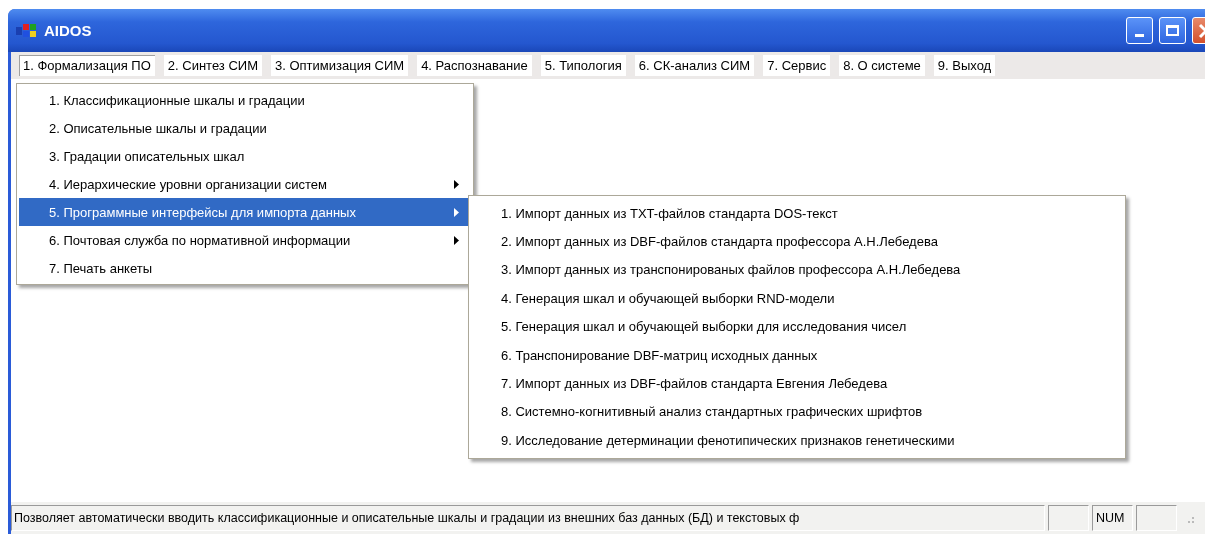 Image resolution: width=1205 pixels, height=534 pixels. What do you see at coordinates (1172, 30) in the screenshot?
I see `maximize-button` at bounding box center [1172, 30].